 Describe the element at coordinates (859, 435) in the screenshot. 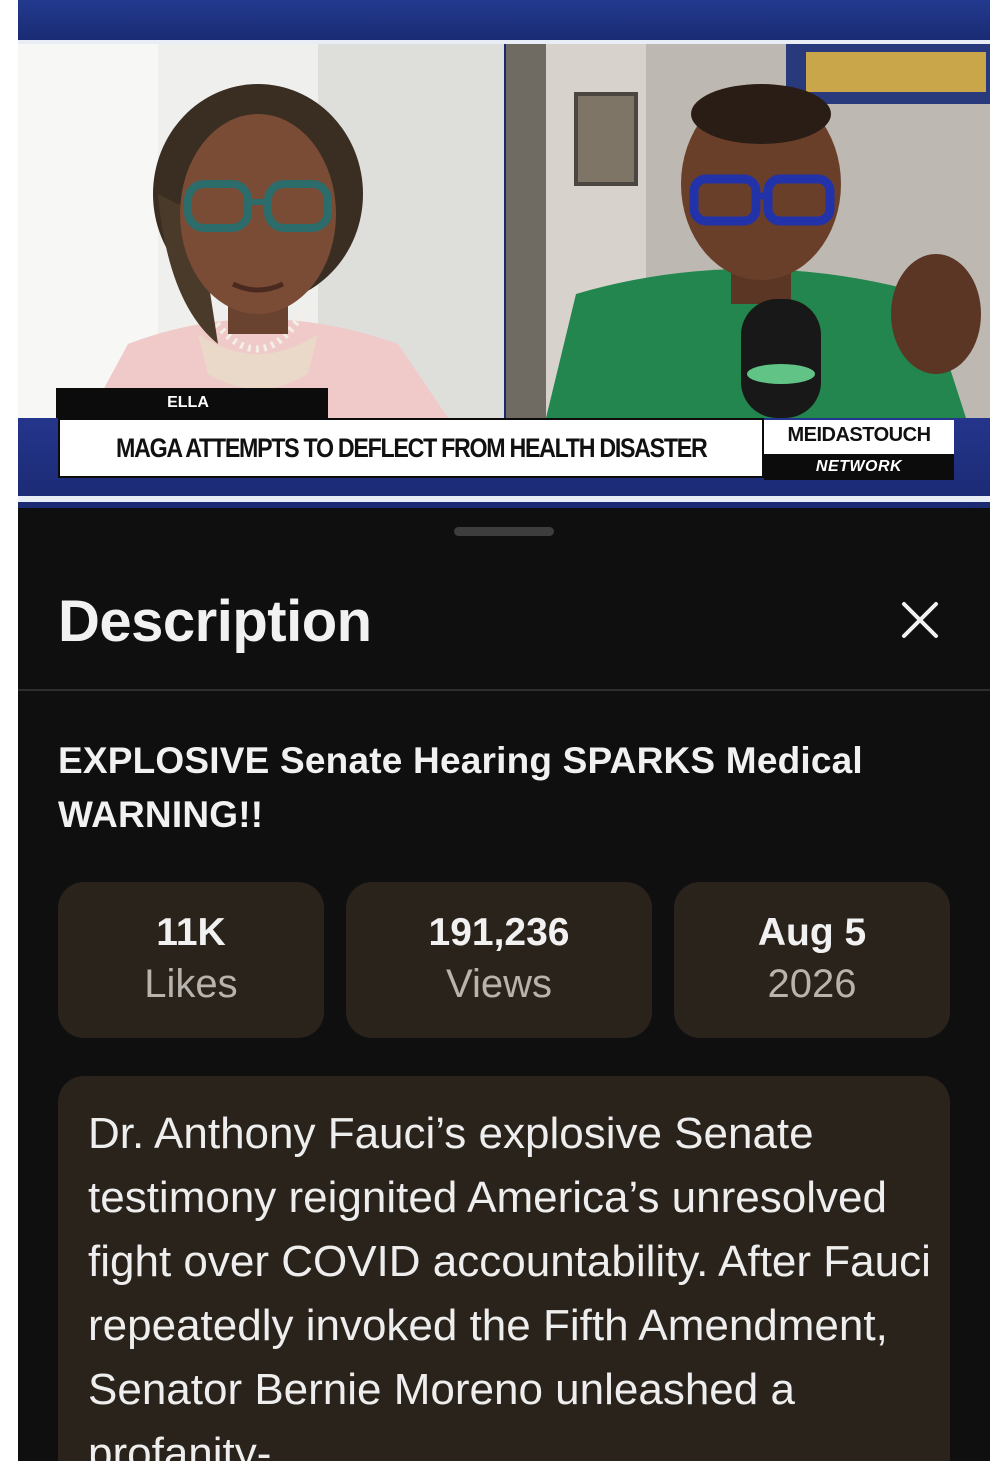

I see `network-brand: MEIDASTOUCH` at that location.